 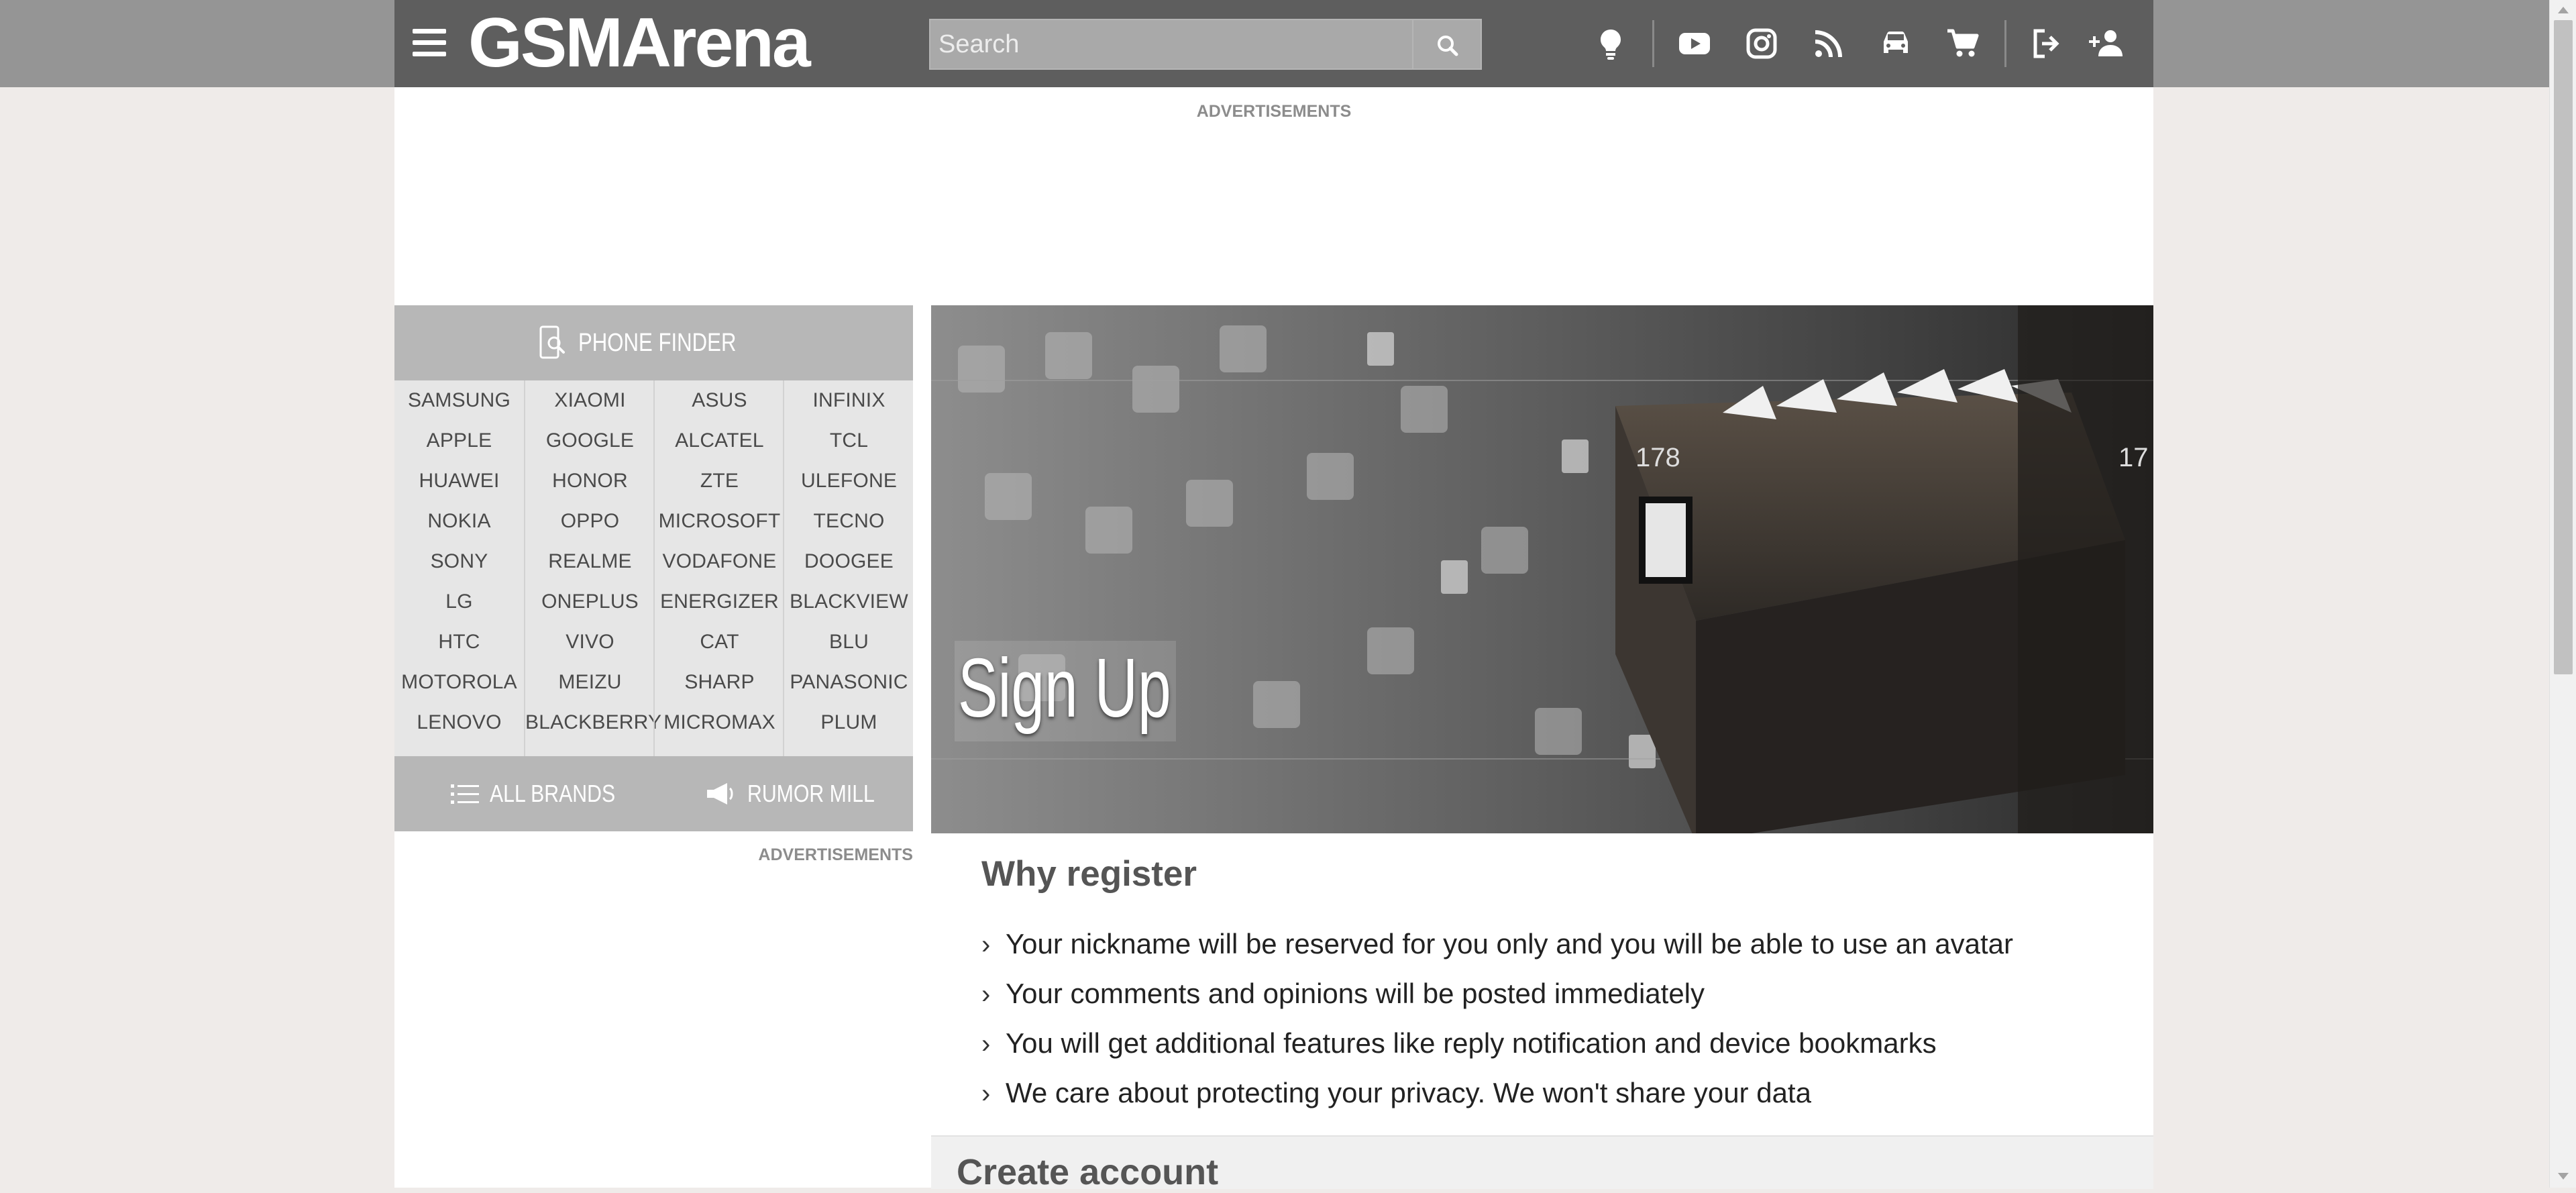 I want to click on brand-link-sony: SONY, so click(x=459, y=561).